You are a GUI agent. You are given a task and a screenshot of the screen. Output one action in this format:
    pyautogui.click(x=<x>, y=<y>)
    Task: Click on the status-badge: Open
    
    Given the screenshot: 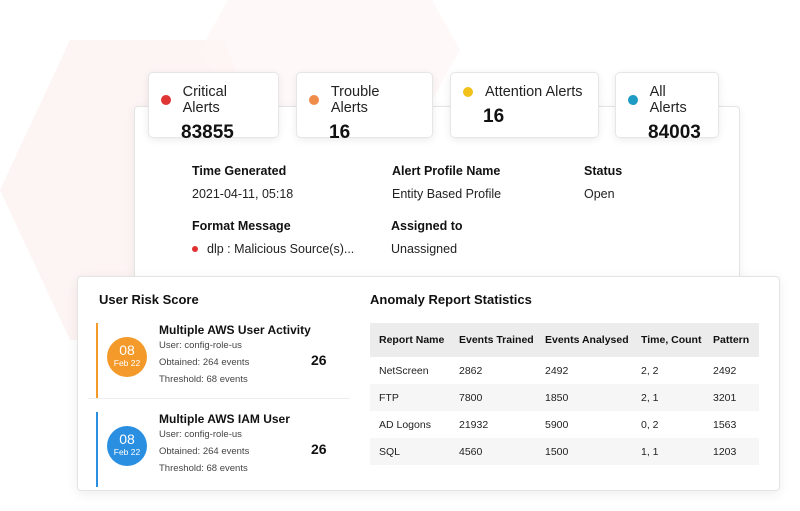 What is the action you would take?
    pyautogui.click(x=599, y=194)
    